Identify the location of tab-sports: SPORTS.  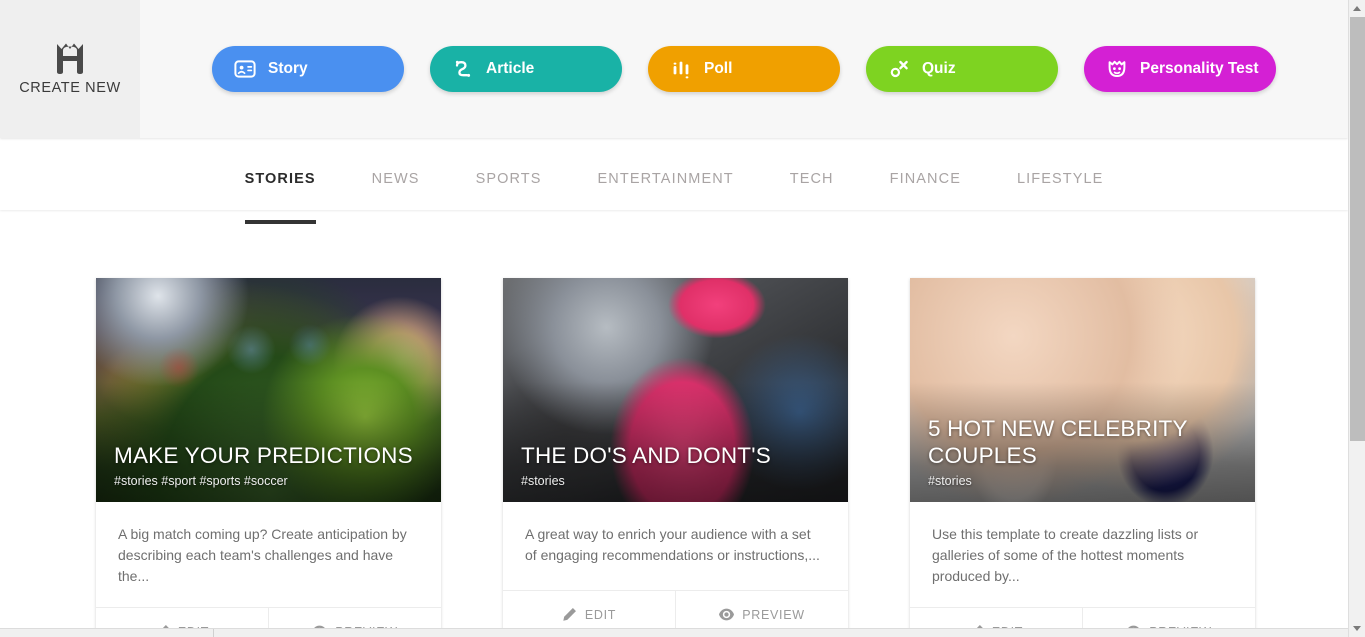
(509, 179).